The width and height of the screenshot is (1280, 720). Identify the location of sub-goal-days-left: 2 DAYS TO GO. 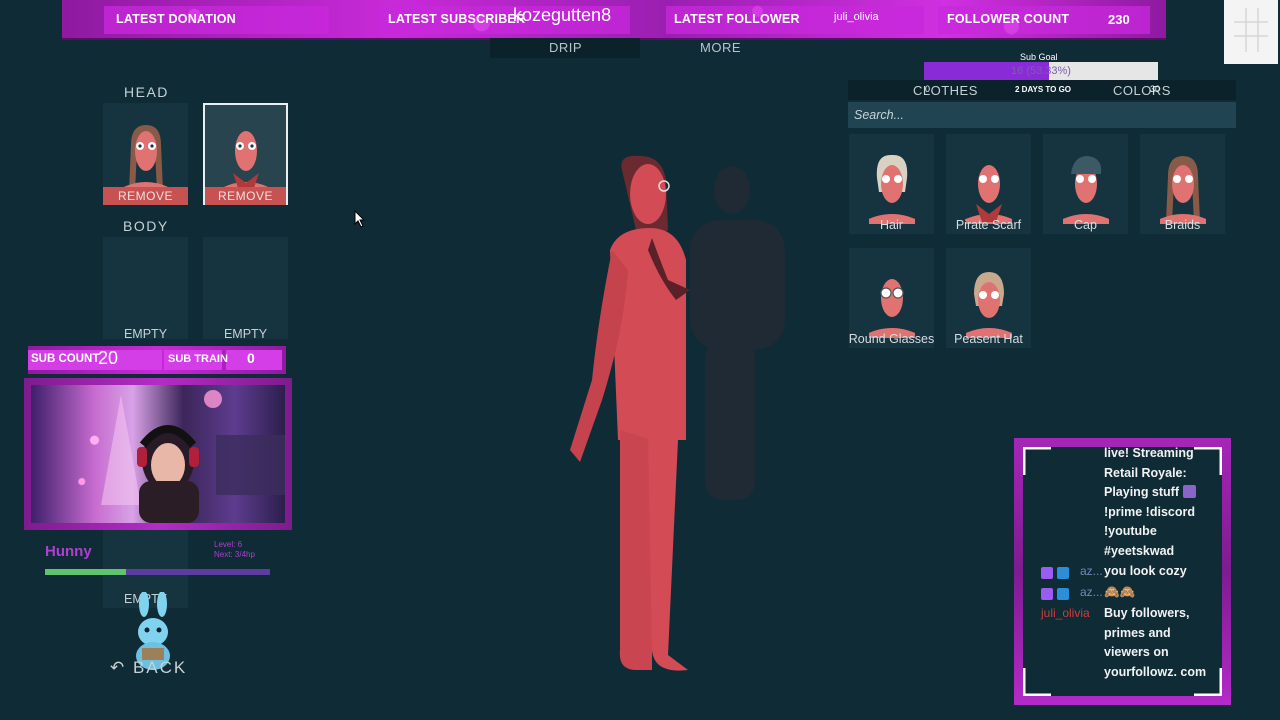
(1043, 89).